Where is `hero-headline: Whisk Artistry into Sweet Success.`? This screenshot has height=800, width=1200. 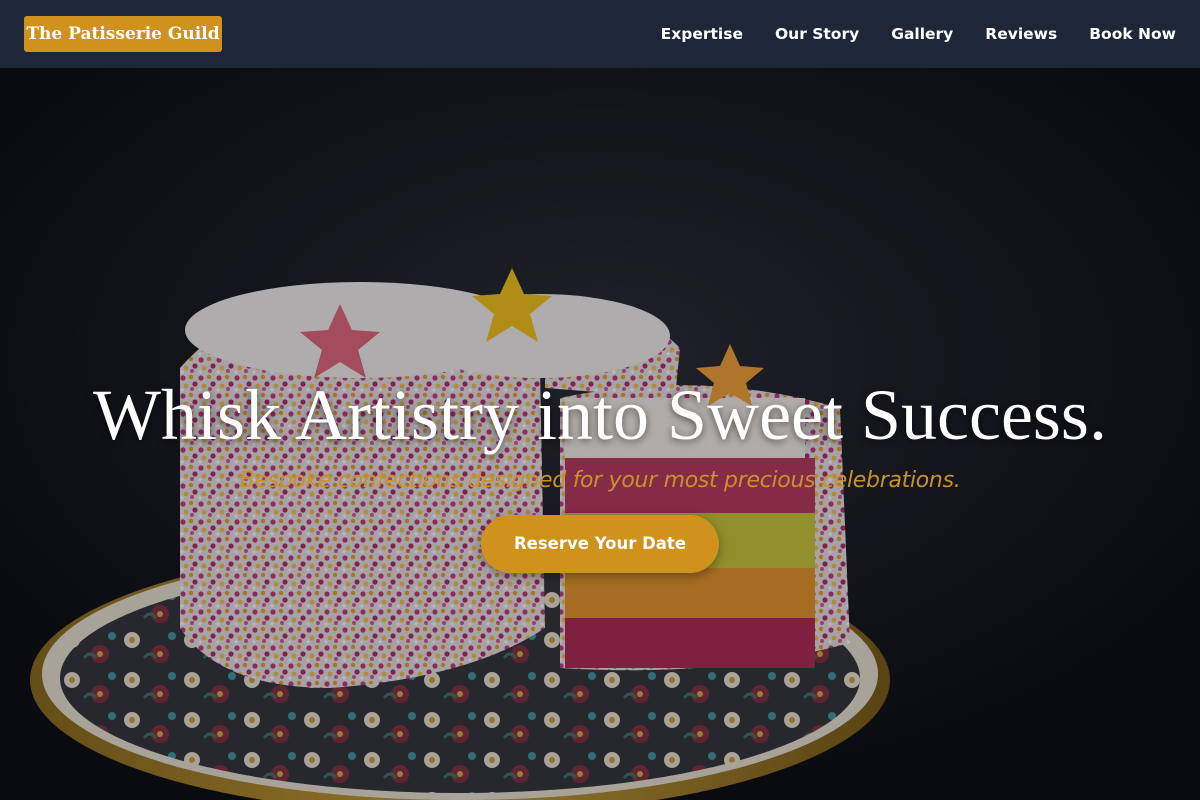
hero-headline: Whisk Artistry into Sweet Success. is located at coordinates (600, 415).